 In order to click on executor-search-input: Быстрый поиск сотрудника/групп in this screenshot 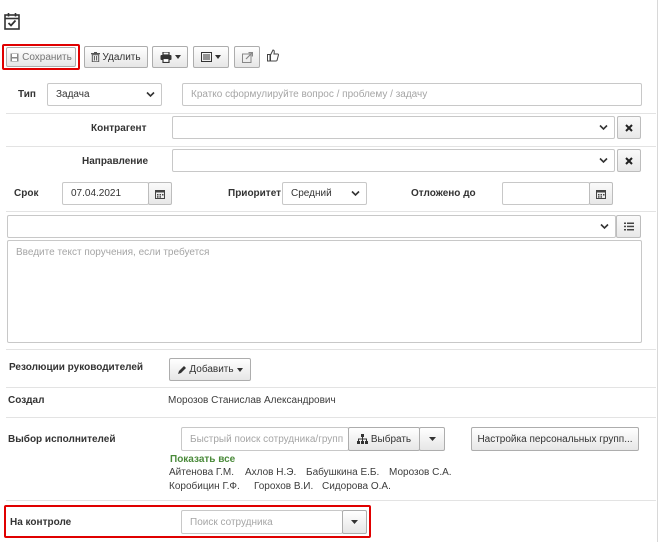, I will do `click(265, 439)`.